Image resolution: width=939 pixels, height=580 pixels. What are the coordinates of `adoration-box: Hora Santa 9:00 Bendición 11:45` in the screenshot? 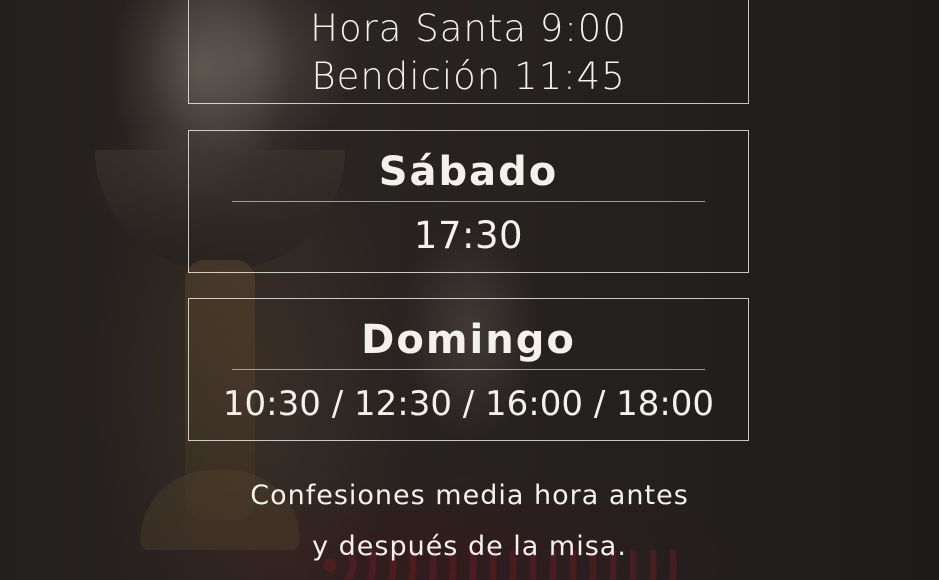 It's located at (468, 52).